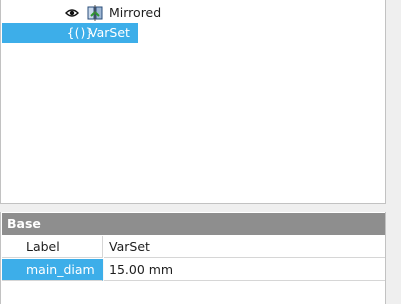  Describe the element at coordinates (52, 247) in the screenshot. I see `property-name: Label` at that location.